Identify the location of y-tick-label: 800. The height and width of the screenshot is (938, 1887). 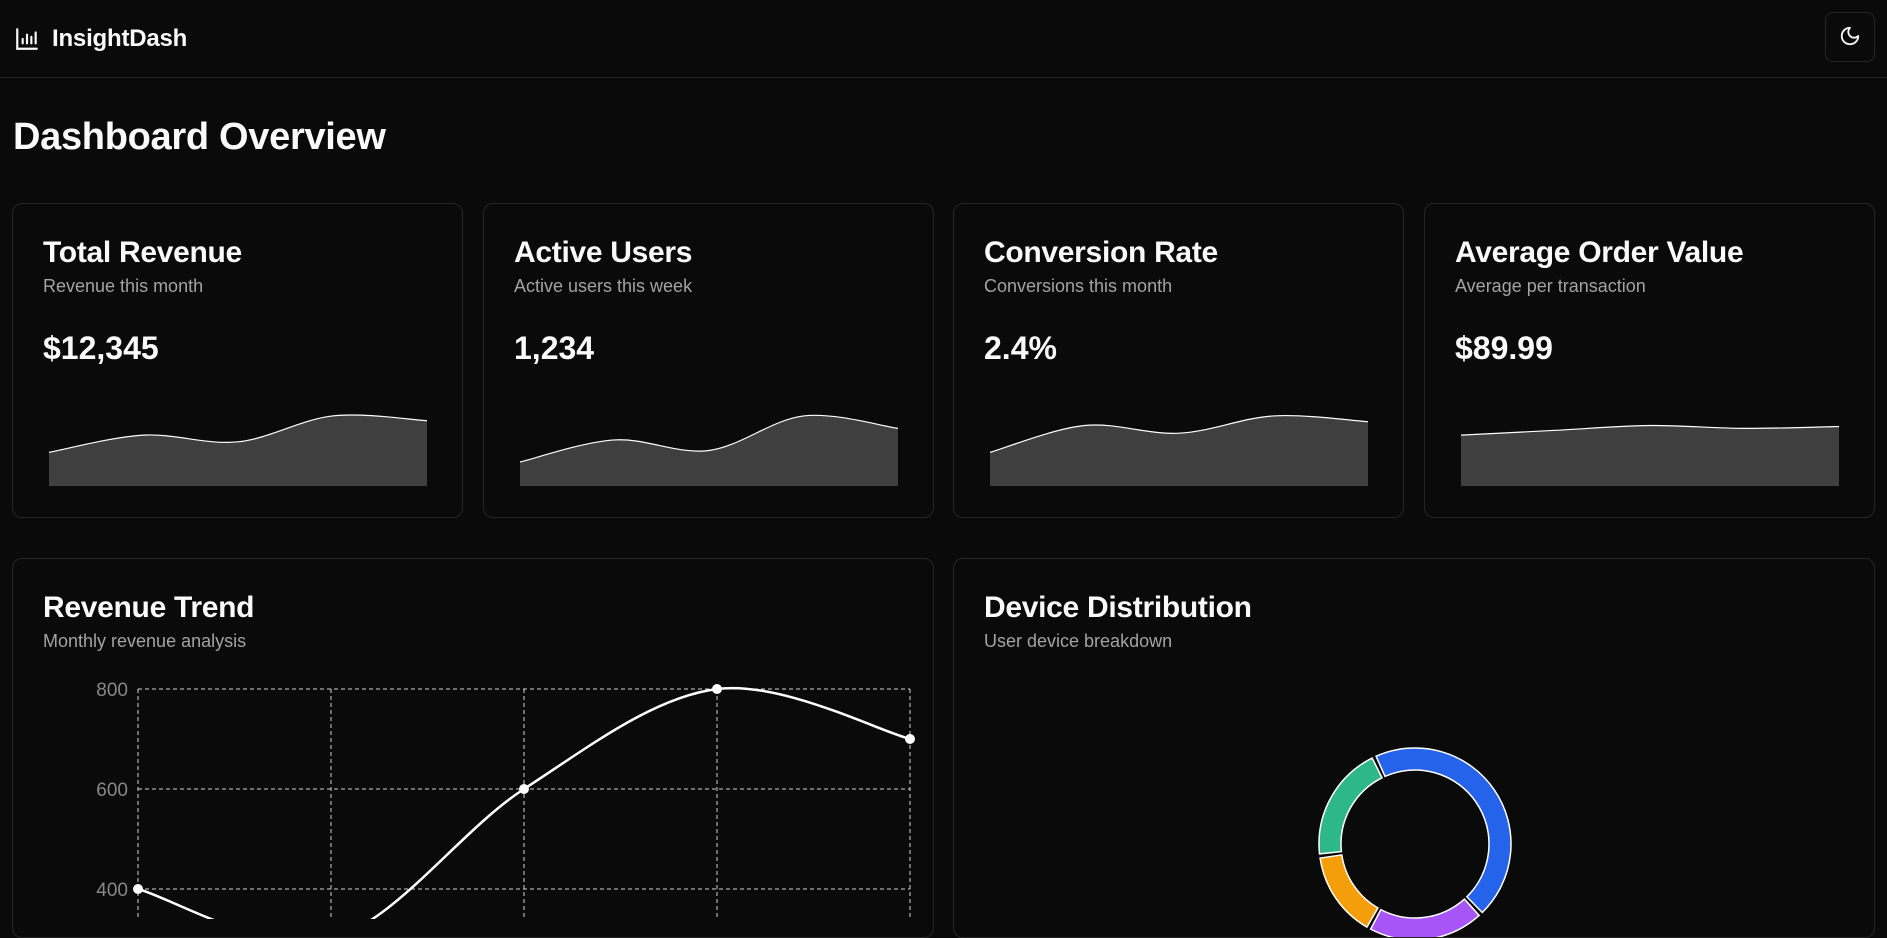
(112, 690).